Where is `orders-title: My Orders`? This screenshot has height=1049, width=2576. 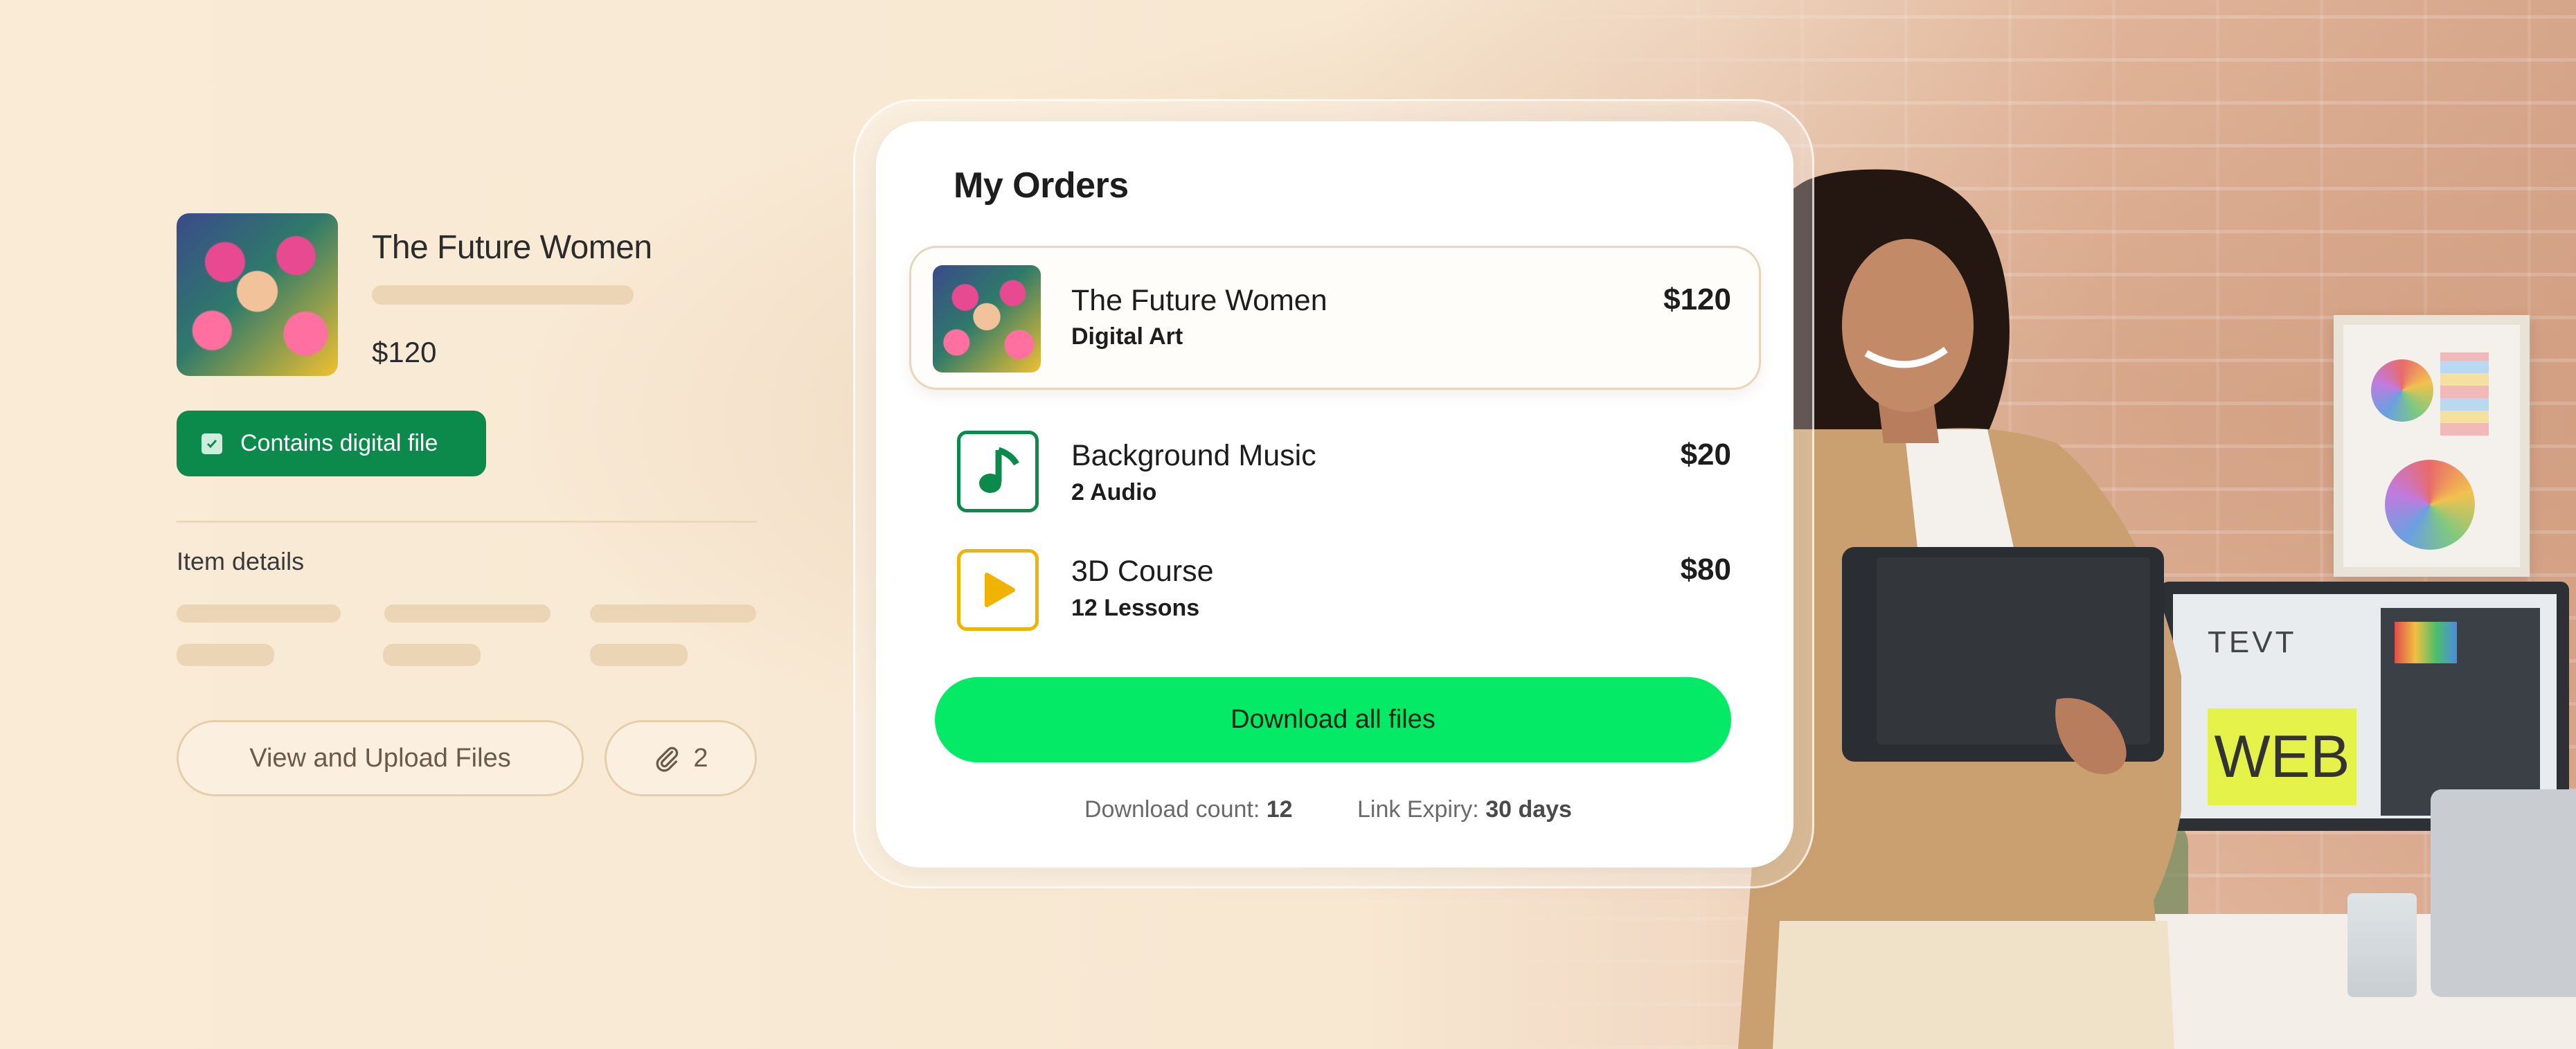 orders-title: My Orders is located at coordinates (1041, 186).